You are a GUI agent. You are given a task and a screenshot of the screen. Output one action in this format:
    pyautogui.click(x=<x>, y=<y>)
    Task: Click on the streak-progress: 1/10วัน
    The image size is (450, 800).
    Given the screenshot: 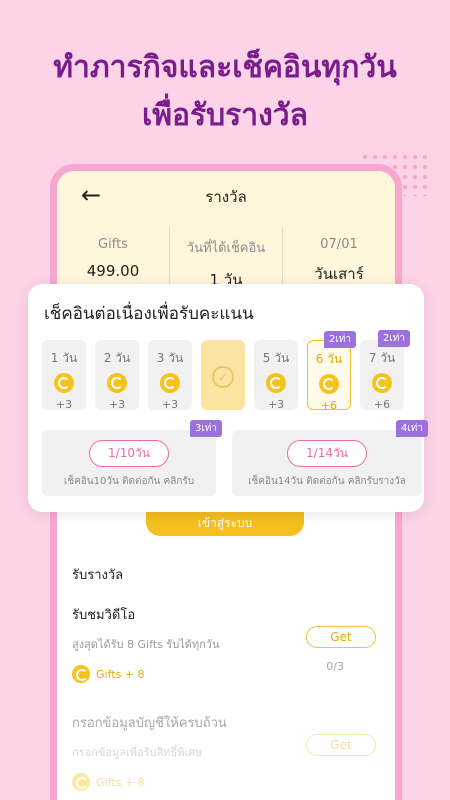 What is the action you would take?
    pyautogui.click(x=129, y=453)
    